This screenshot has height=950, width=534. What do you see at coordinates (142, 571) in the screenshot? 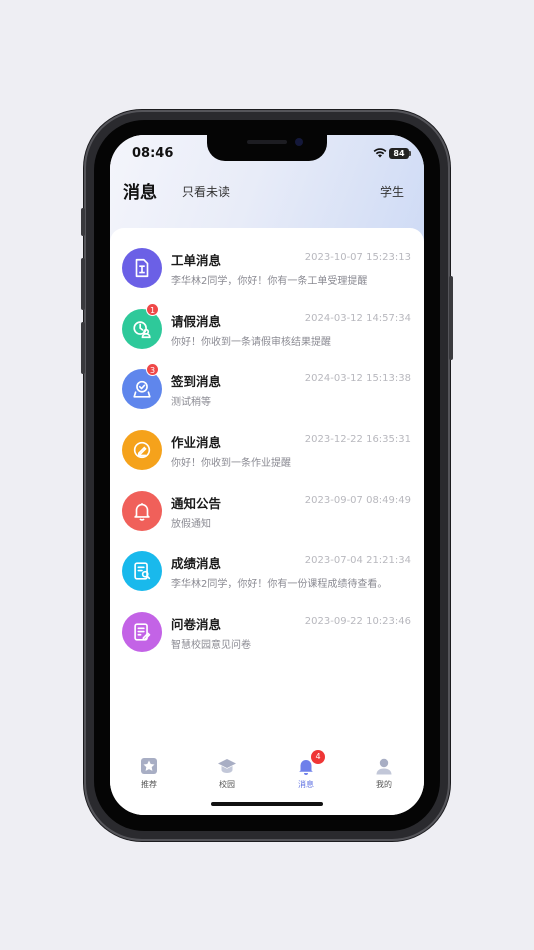
I see `grade-icon` at bounding box center [142, 571].